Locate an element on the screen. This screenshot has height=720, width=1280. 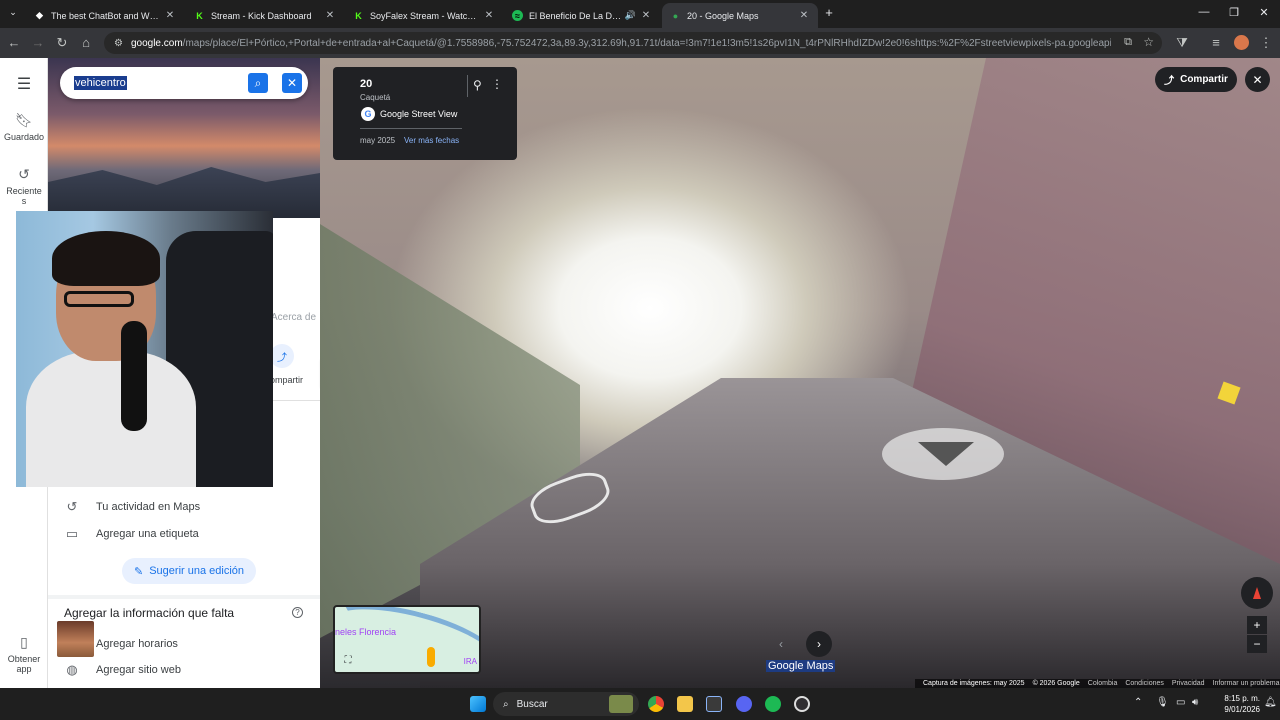
discord-icon is located at coordinates (744, 704).